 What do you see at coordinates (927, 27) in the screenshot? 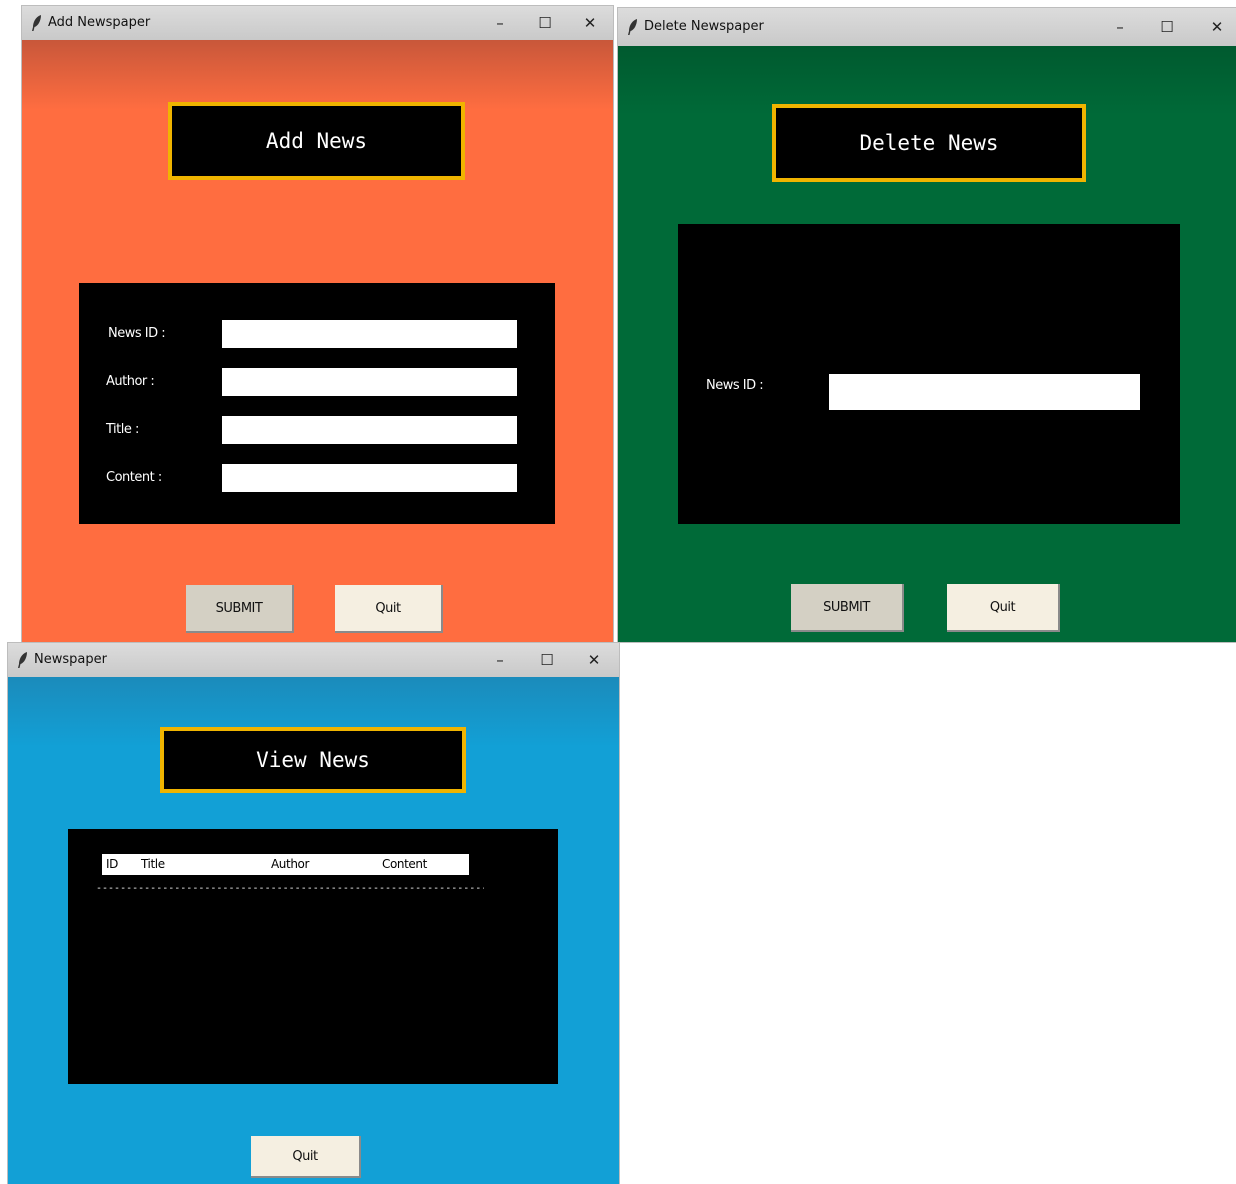
I see `delete-window-titlebar: Delete Newspaper – ☐ ✕` at bounding box center [927, 27].